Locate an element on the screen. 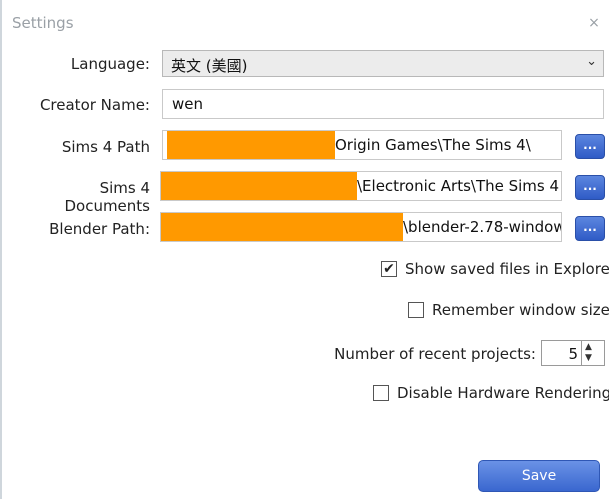 Image resolution: width=609 pixels, height=499 pixels. creator-name-input: wen is located at coordinates (383, 104).